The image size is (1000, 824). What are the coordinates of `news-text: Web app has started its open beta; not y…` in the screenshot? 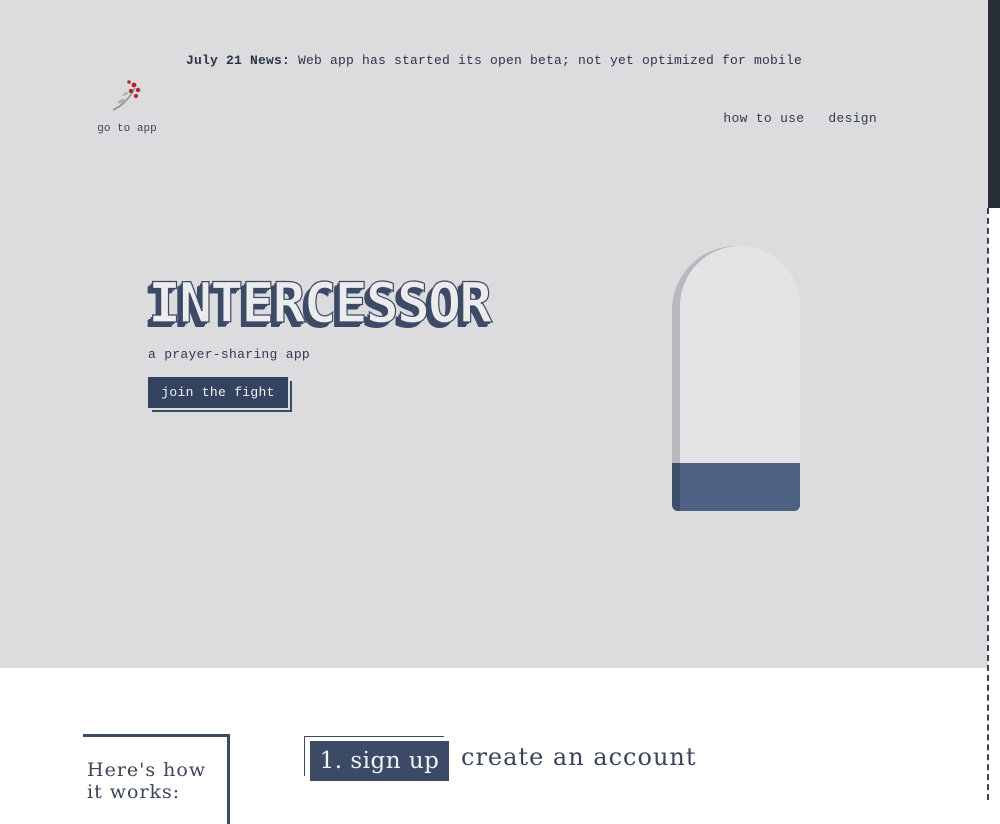 It's located at (546, 60).